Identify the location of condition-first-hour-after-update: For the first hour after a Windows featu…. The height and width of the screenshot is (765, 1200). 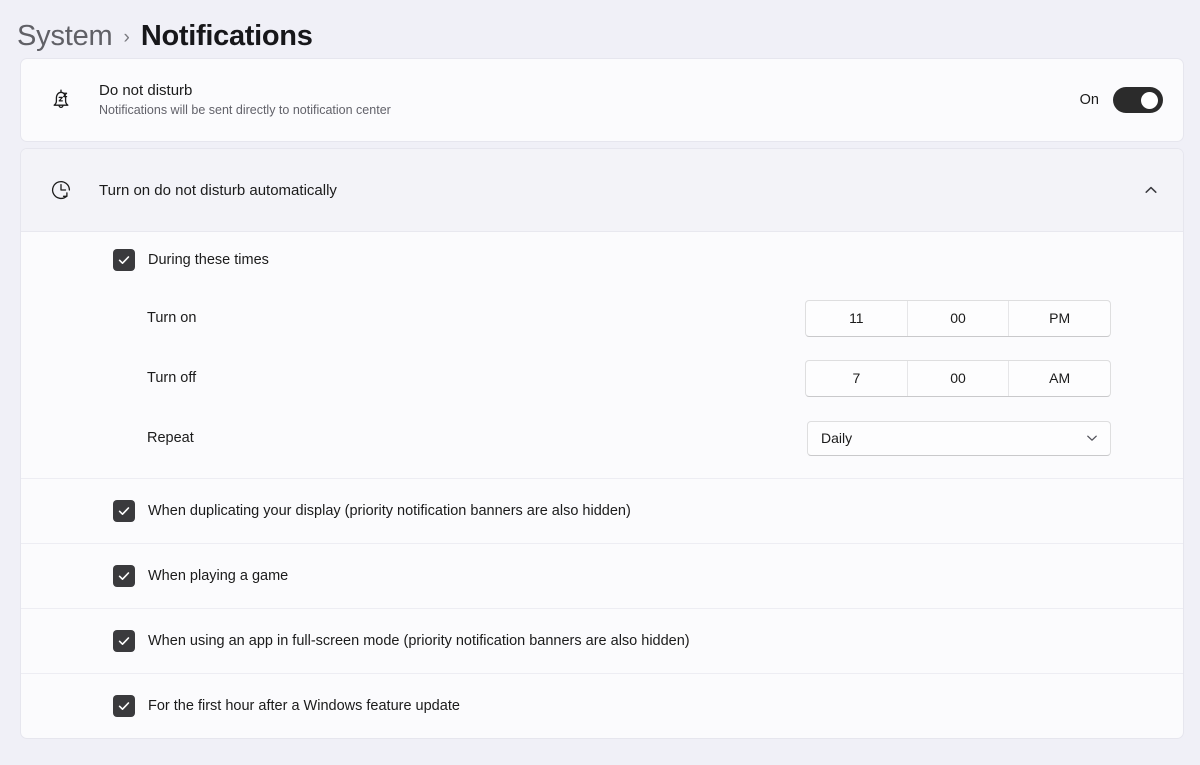
(602, 706).